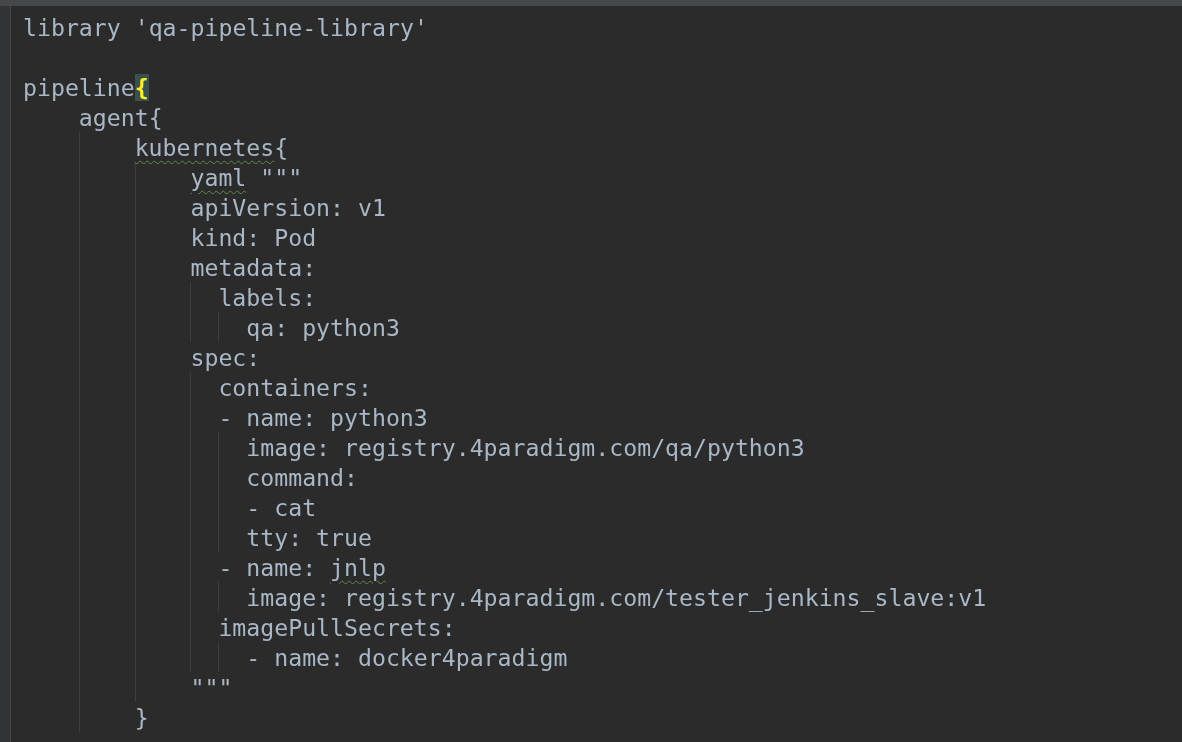  What do you see at coordinates (302, 567) in the screenshot?
I see `code-line: - name: jnlp` at bounding box center [302, 567].